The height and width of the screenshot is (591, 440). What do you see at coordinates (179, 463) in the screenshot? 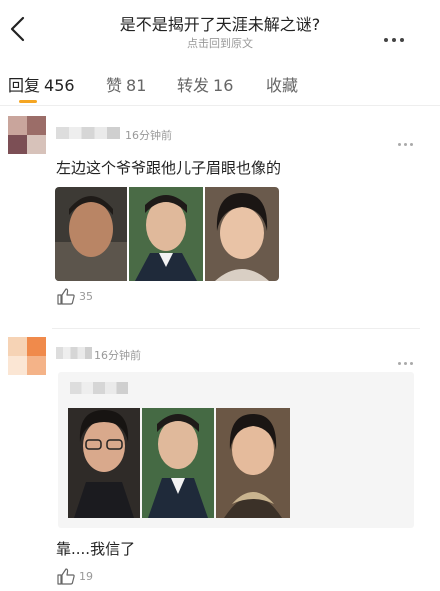
I see `quoted-image` at bounding box center [179, 463].